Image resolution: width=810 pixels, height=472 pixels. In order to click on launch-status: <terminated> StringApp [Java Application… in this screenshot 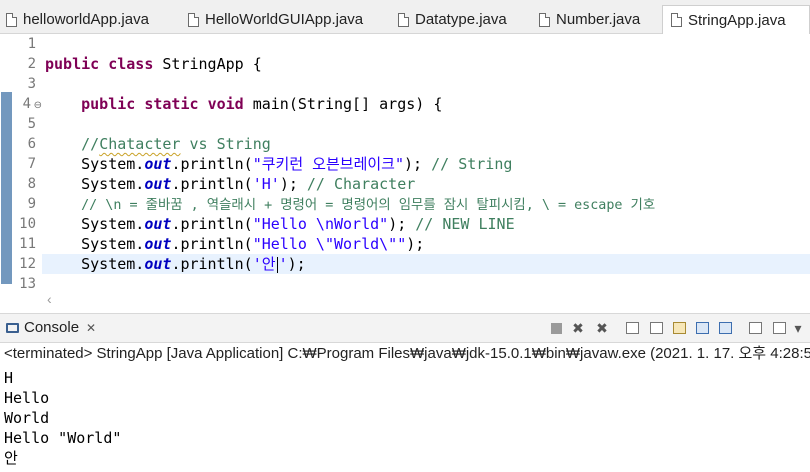, I will do `click(407, 353)`.